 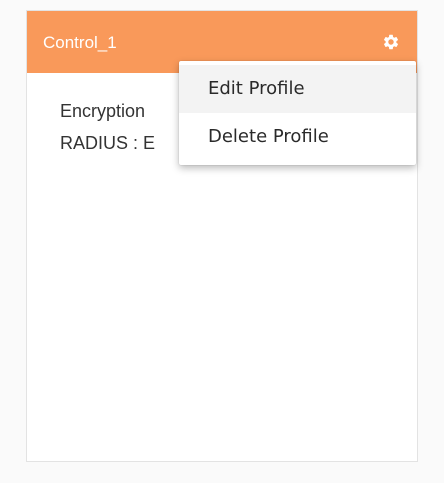 I want to click on delete-profile-menu-item: Delete Profile, so click(x=297, y=137).